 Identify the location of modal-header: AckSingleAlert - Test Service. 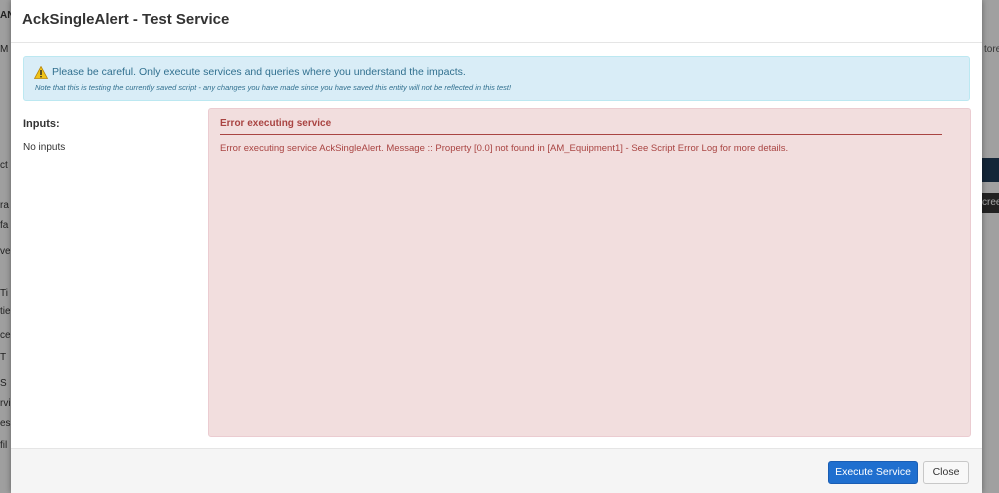
(496, 21).